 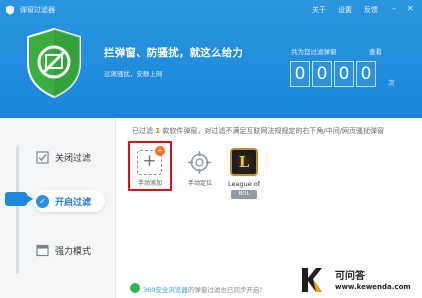 What do you see at coordinates (373, 287) in the screenshot?
I see `watermark-url: www.kewenda.com` at bounding box center [373, 287].